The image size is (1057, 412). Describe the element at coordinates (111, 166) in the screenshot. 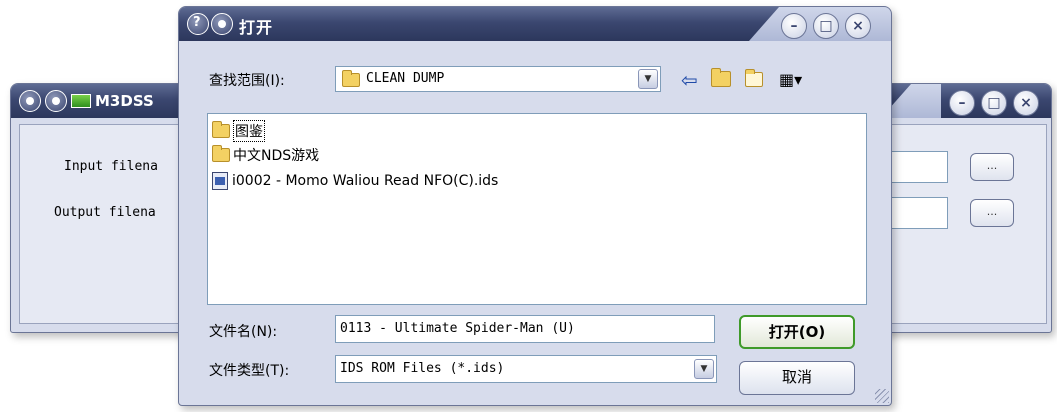

I see `input-filename-label: Input filena` at that location.